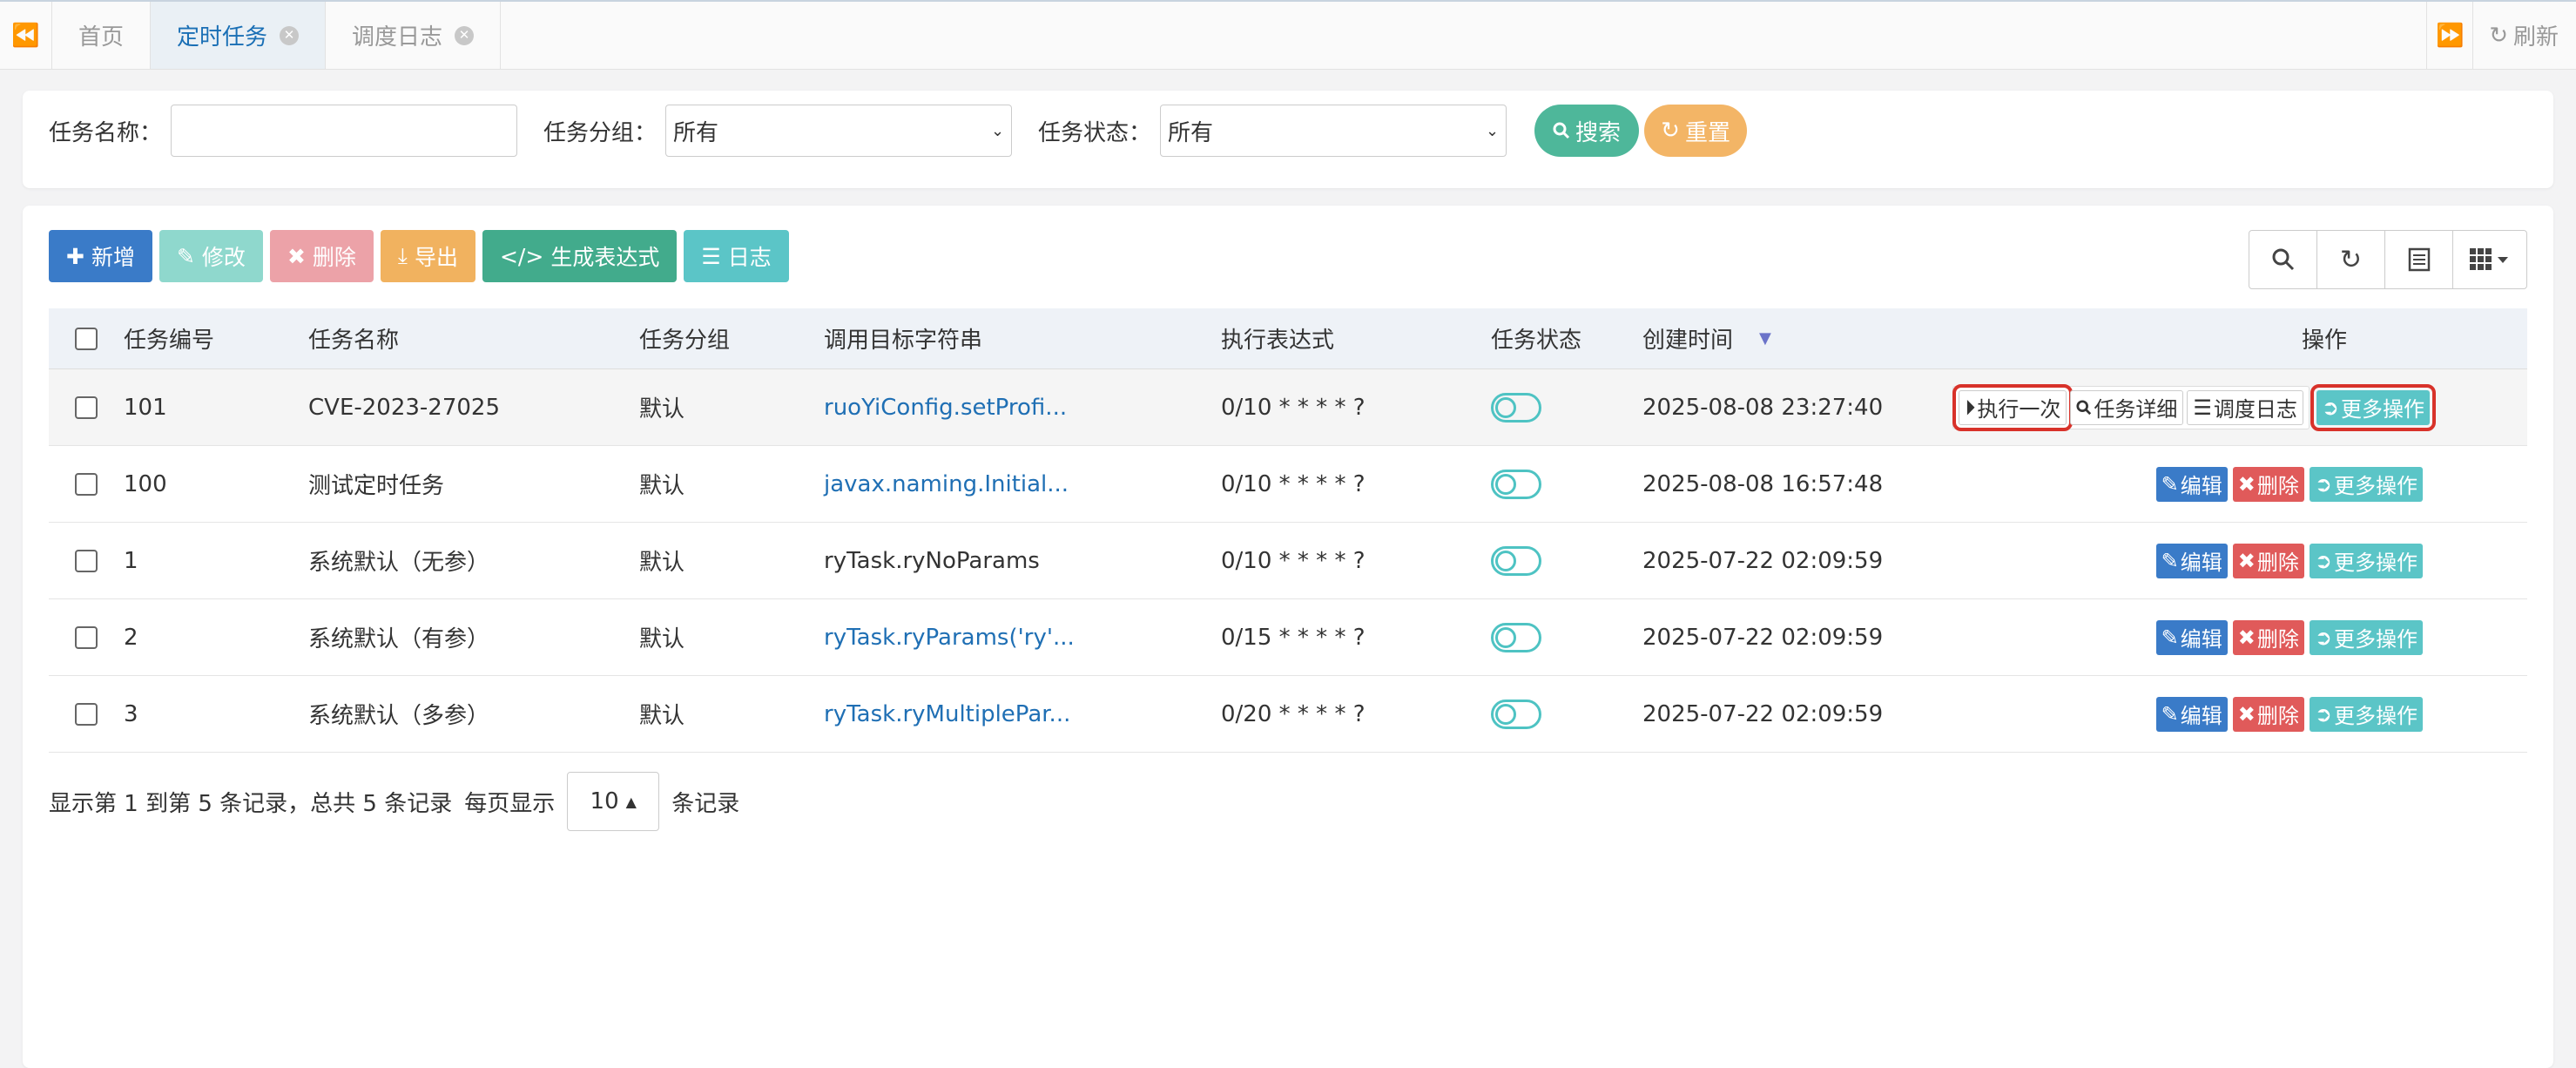 The height and width of the screenshot is (1068, 2576). Describe the element at coordinates (2245, 407) in the screenshot. I see `schedule-log-button: ☰ 调度日志` at that location.